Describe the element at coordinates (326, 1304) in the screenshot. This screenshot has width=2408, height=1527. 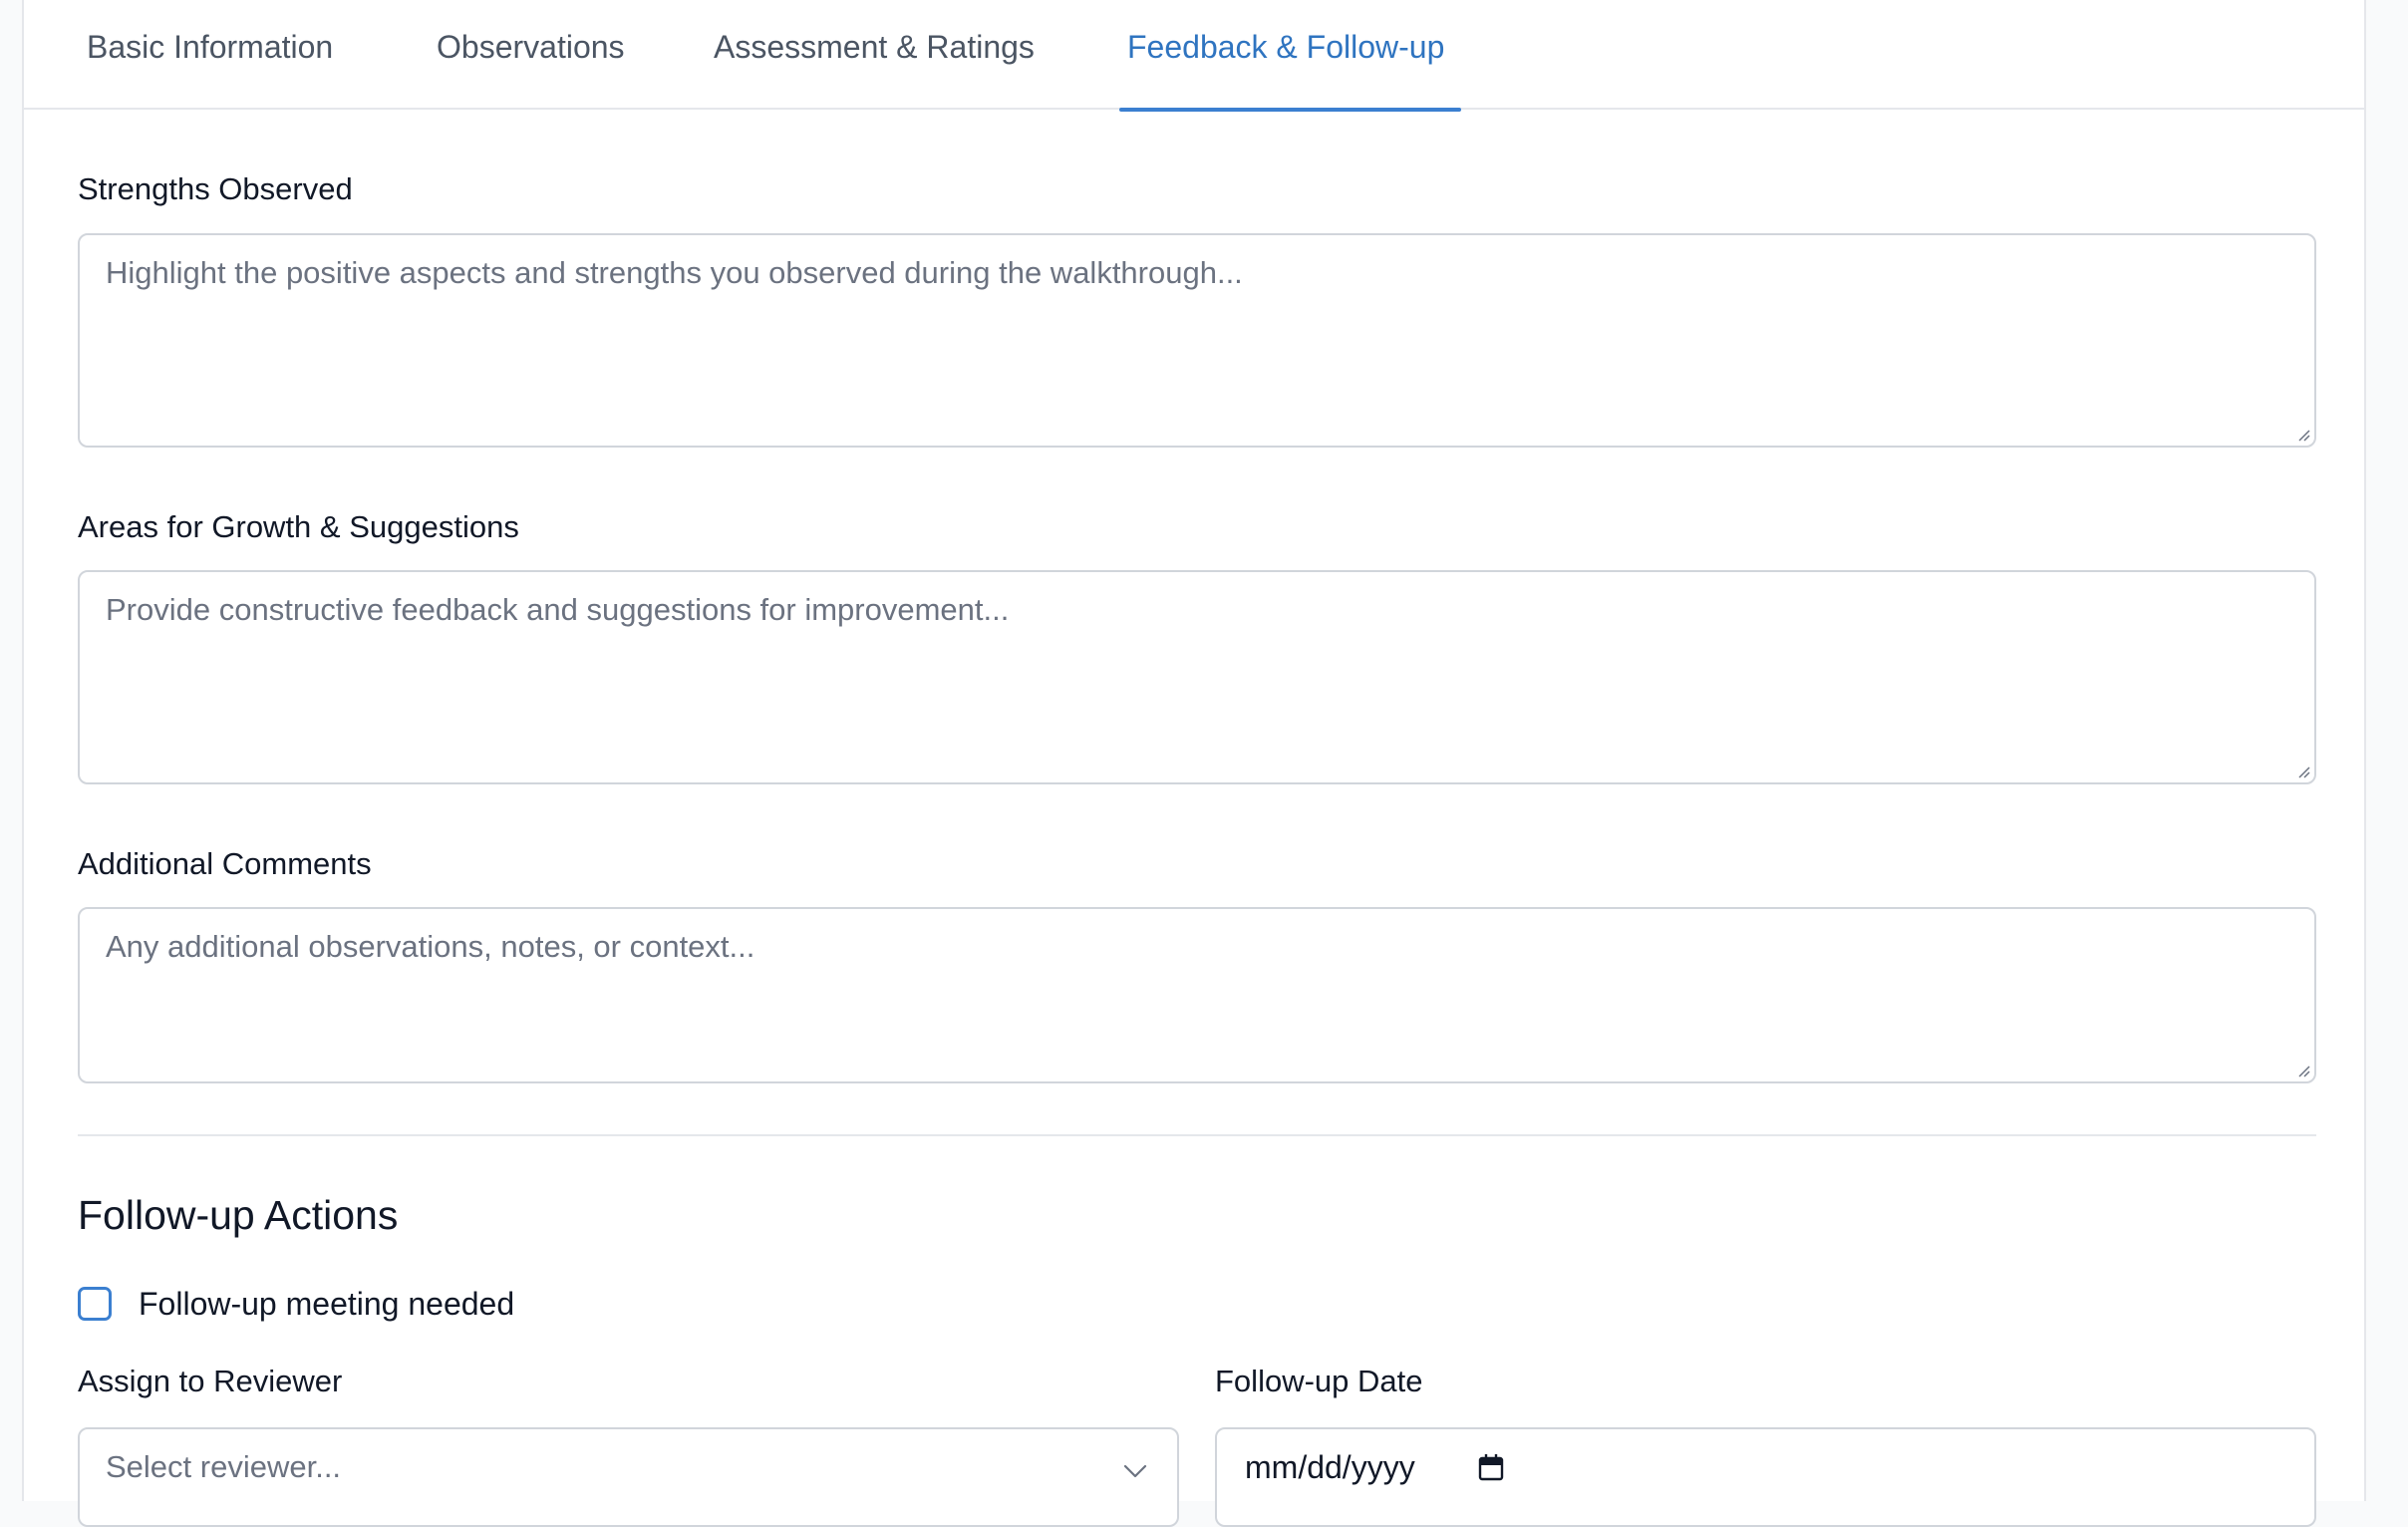
I see `follow-up-meeting-label: Follow-up meeting needed` at that location.